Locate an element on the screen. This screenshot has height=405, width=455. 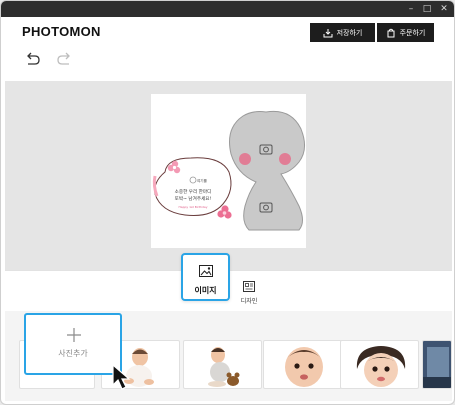
photo-partial is located at coordinates (437, 364).